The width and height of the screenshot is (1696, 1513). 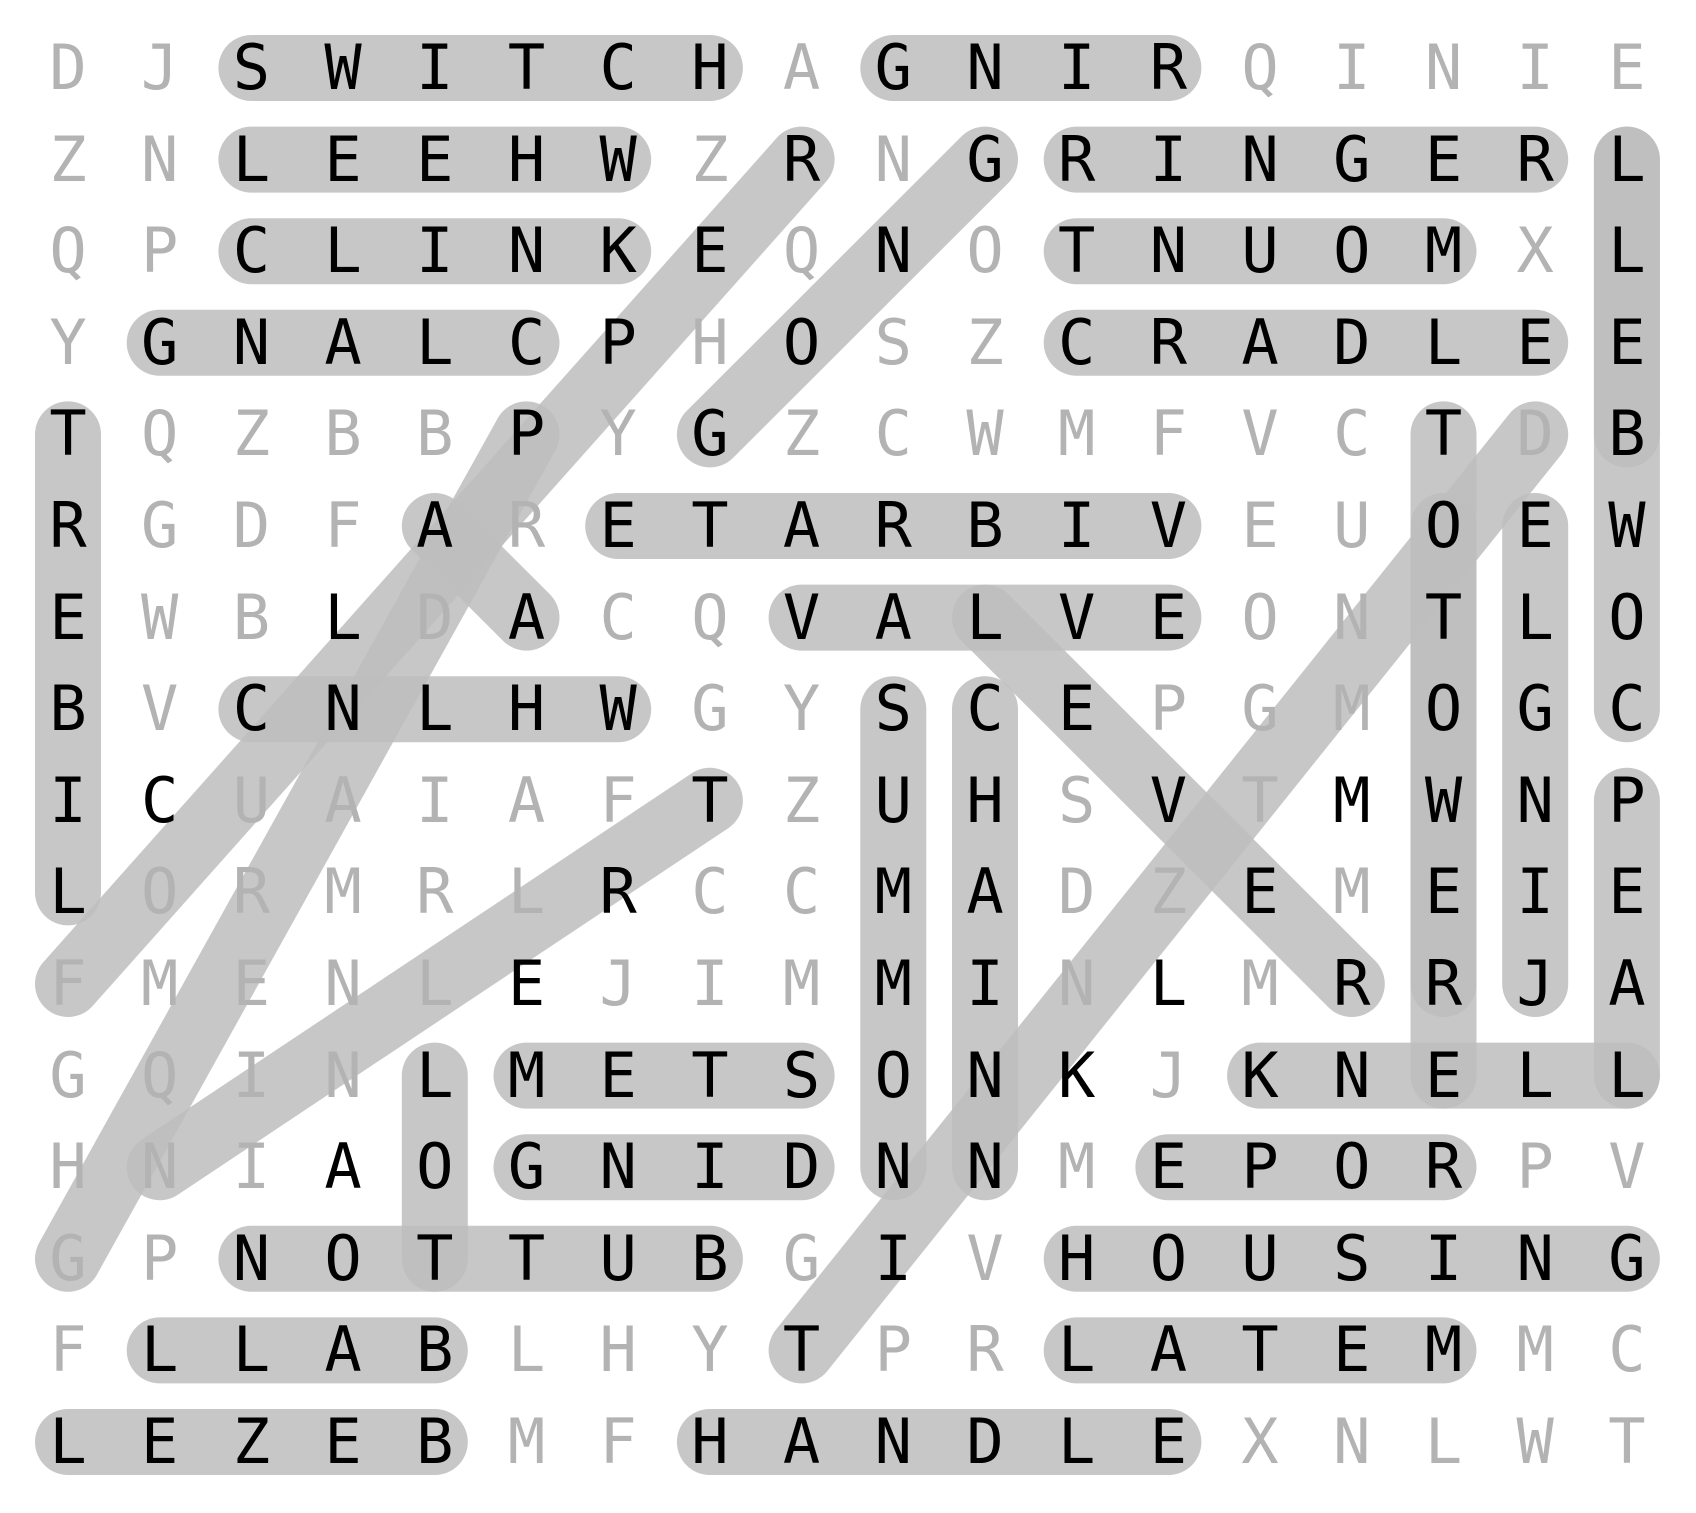 I want to click on grid-letter: Y, so click(x=710, y=1350).